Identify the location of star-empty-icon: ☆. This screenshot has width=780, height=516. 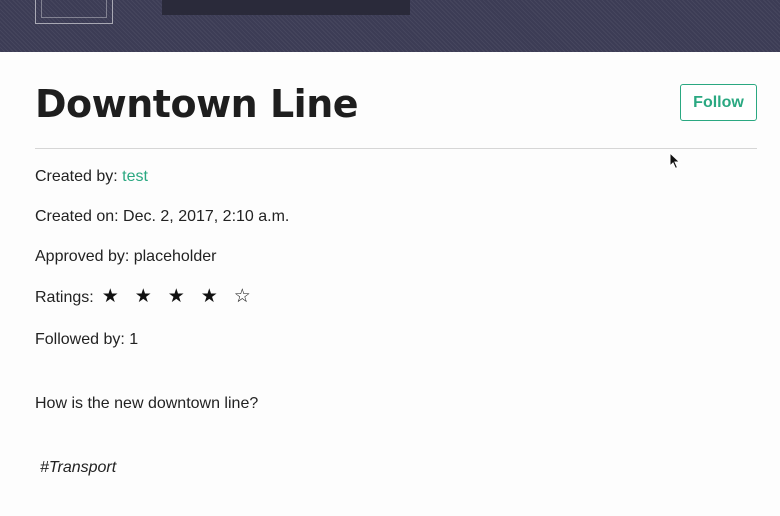
(250, 297).